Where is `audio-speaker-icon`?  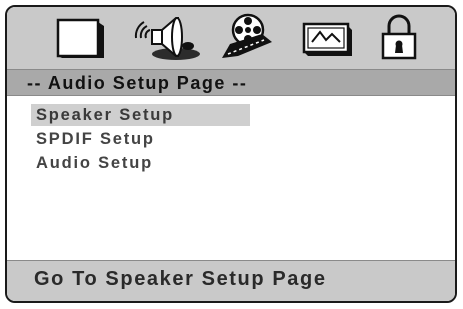
audio-speaker-icon is located at coordinates (167, 38).